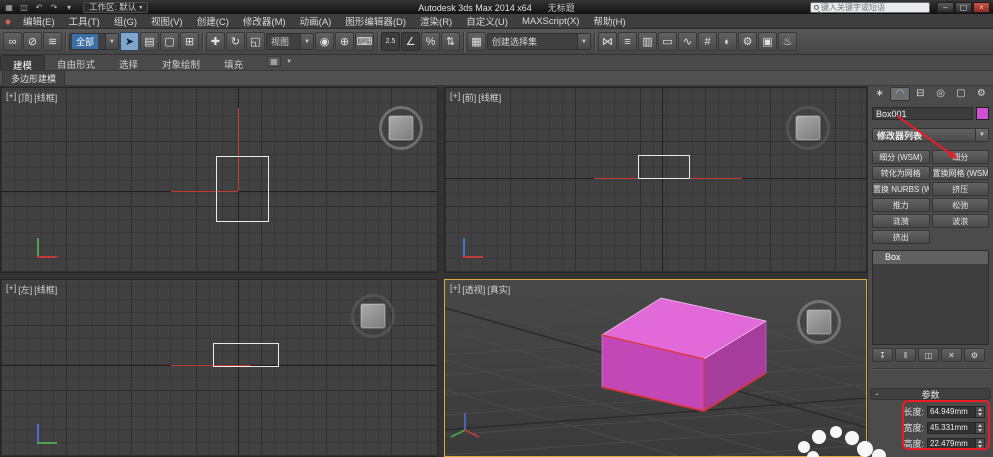  I want to click on viewport-name-label: [左], so click(25, 289).